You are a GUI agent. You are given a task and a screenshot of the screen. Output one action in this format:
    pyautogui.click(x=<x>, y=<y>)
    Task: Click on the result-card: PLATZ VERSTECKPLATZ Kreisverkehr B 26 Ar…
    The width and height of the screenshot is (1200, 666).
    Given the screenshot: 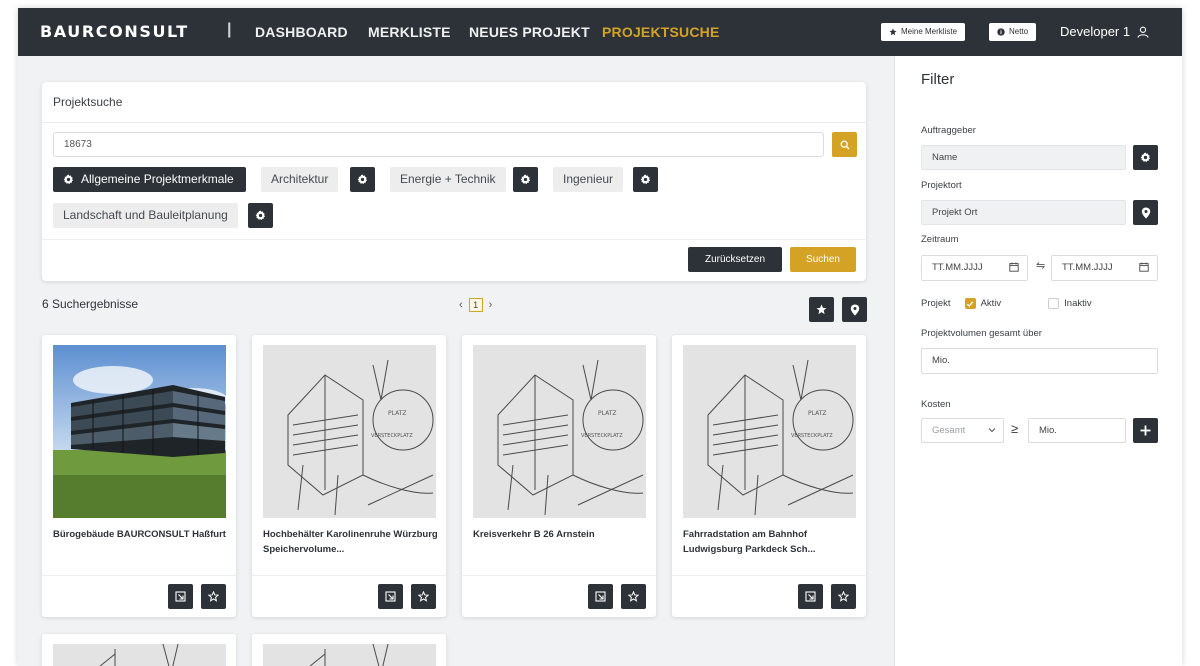 What is the action you would take?
    pyautogui.click(x=559, y=476)
    